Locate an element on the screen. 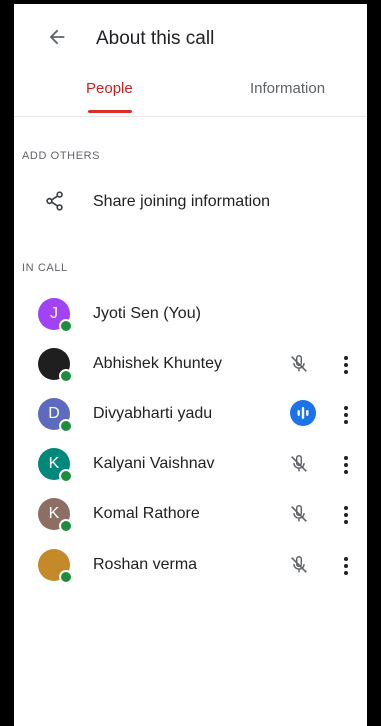 This screenshot has height=726, width=381. participant-name: Kalyani Vaishnav is located at coordinates (154, 463).